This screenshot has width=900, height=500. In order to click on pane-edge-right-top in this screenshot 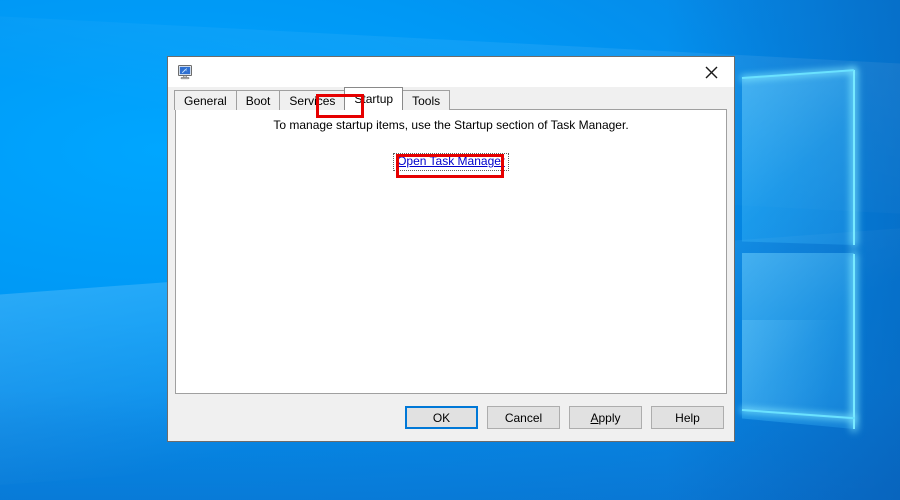, I will do `click(854, 157)`.